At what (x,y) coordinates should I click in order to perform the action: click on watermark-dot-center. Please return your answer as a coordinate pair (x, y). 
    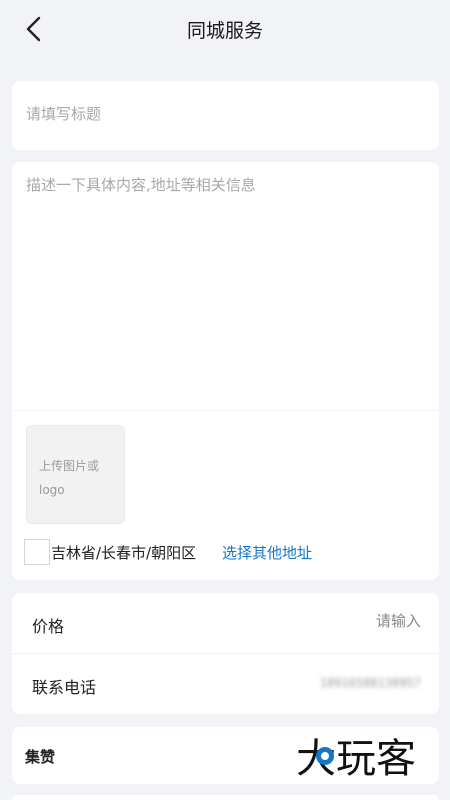
    Looking at the image, I should click on (325, 756).